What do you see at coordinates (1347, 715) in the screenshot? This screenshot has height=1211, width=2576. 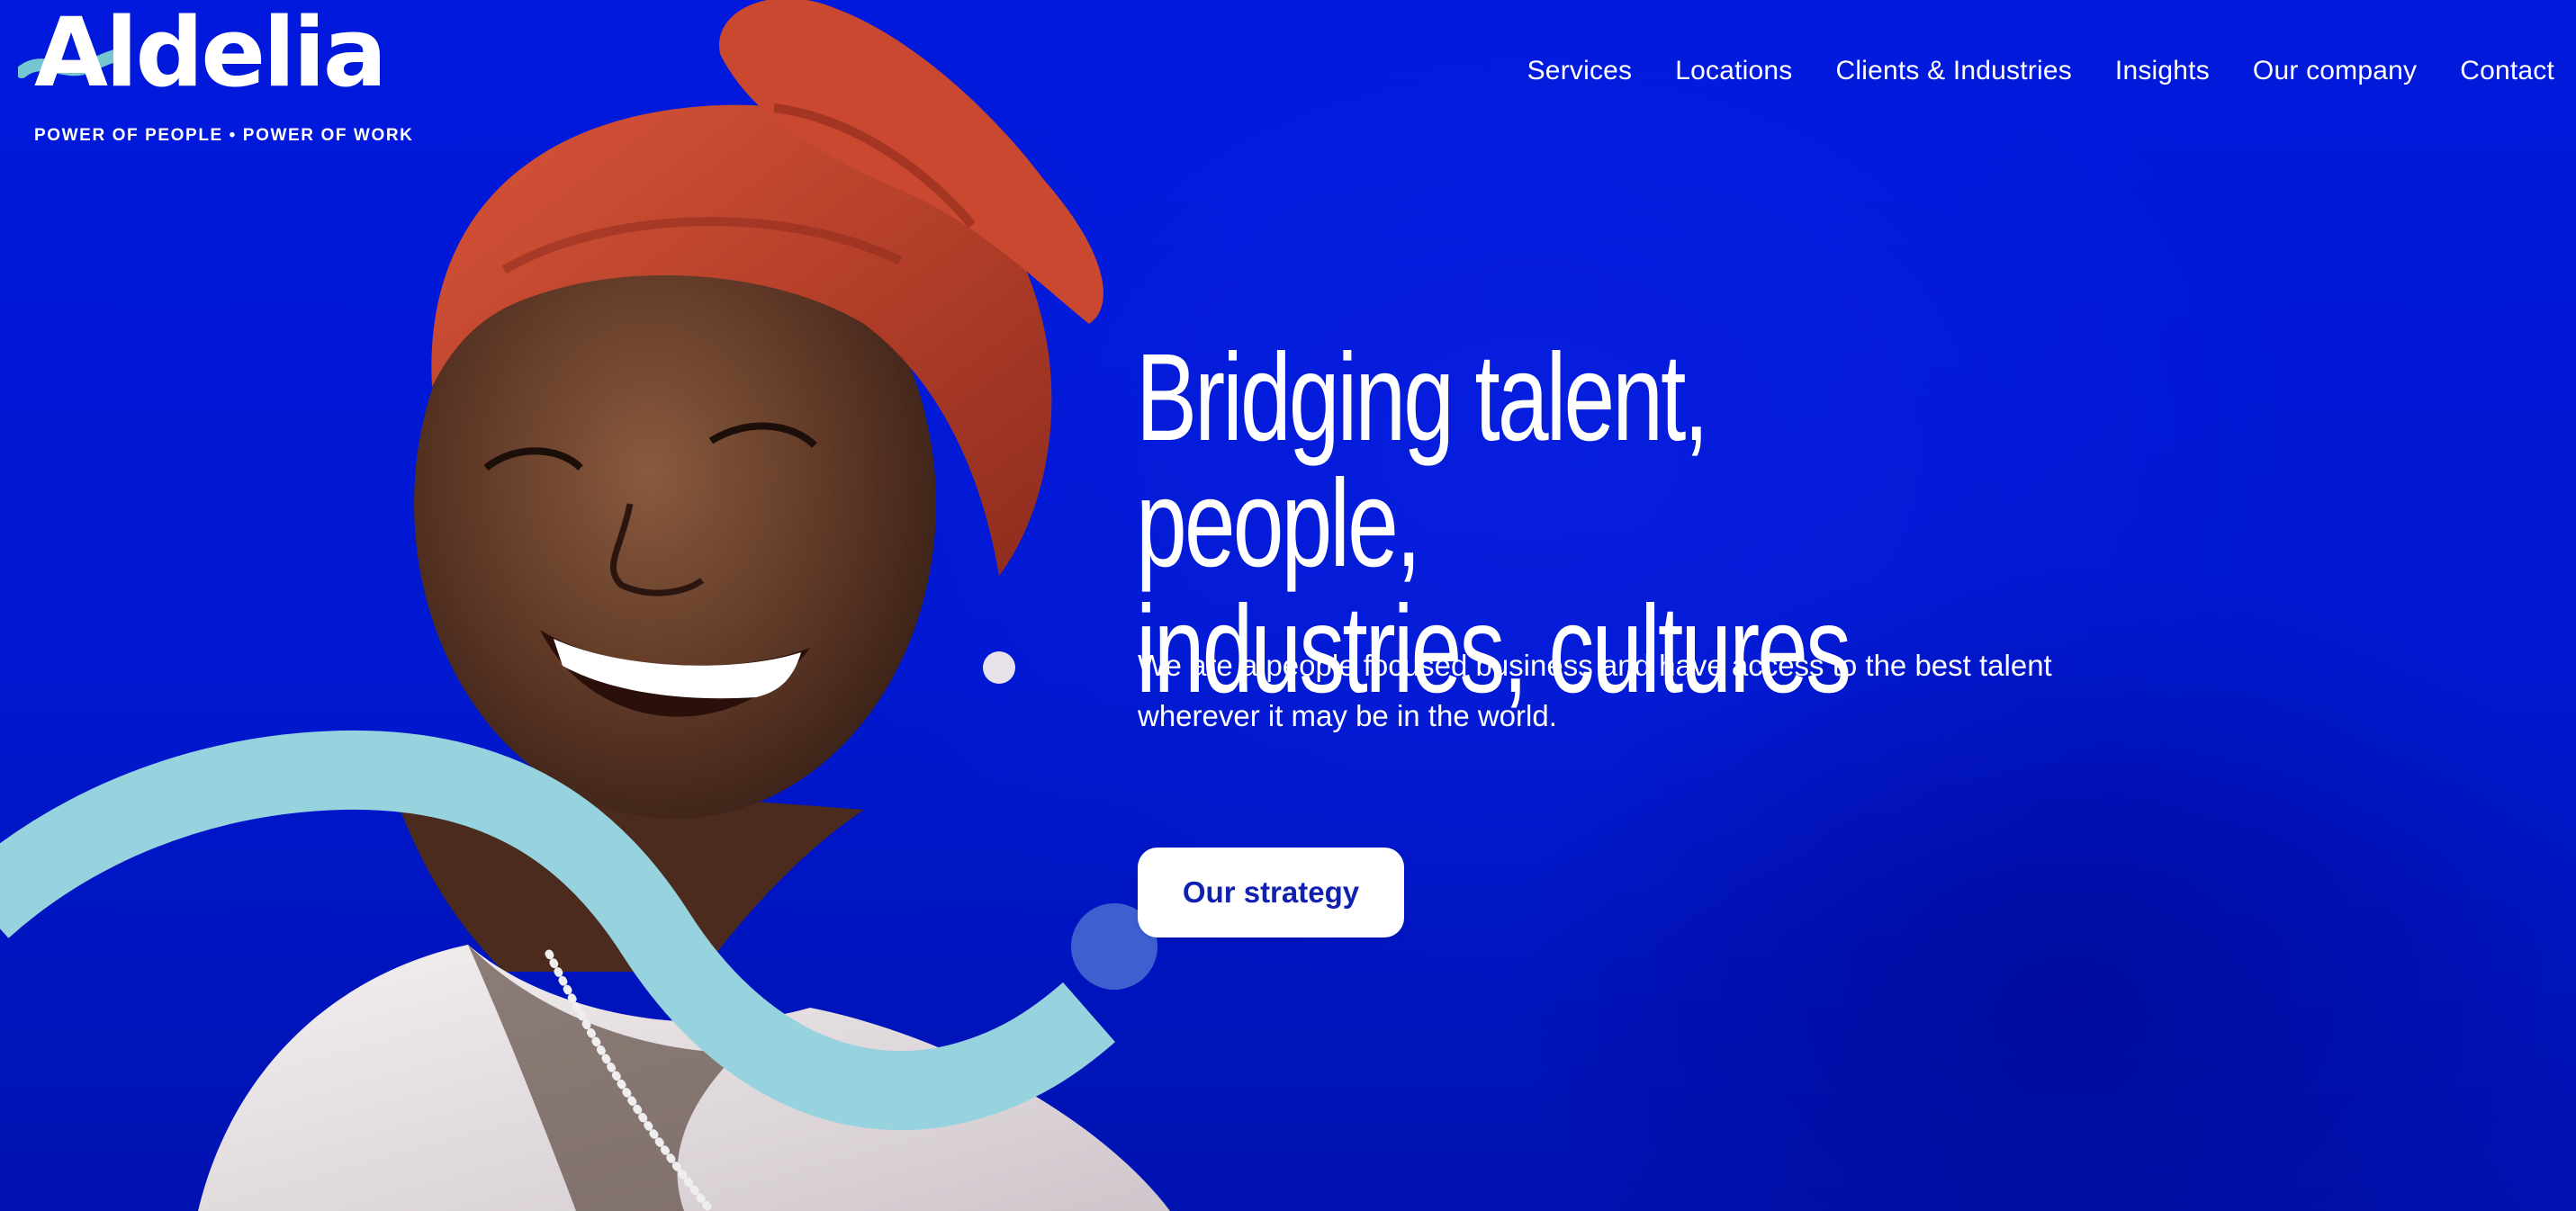 I see `hero-subtitle-line-2: wherever it may be in the world.` at bounding box center [1347, 715].